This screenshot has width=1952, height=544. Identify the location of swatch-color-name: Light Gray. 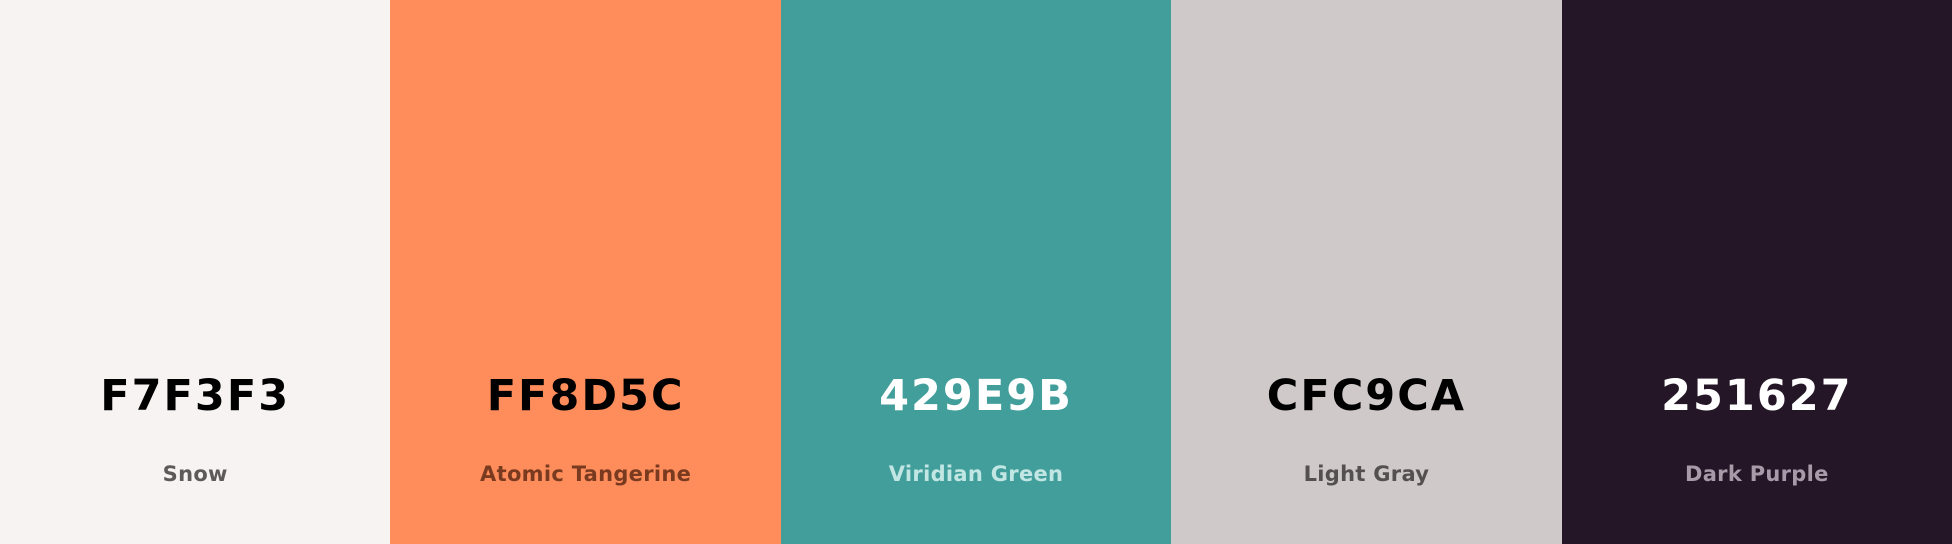
(1366, 474).